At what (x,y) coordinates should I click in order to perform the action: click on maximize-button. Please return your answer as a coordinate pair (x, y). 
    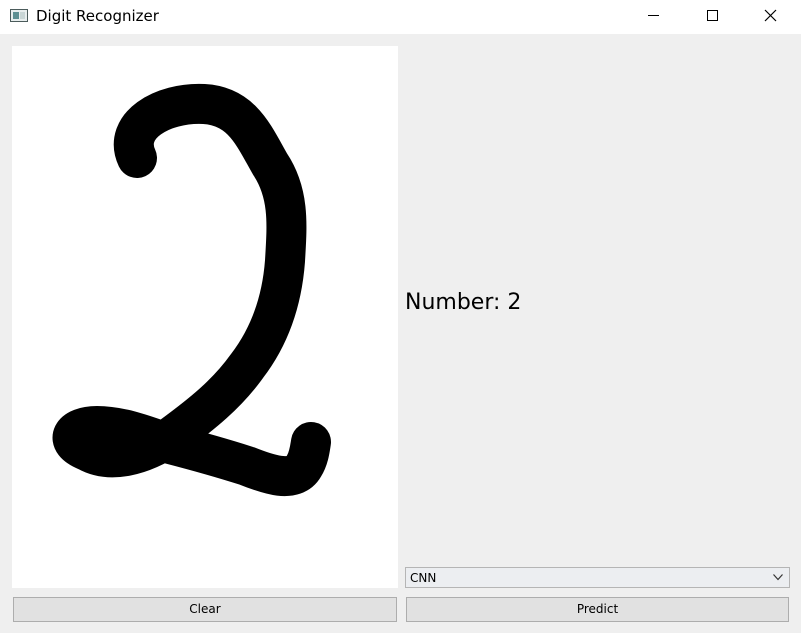
    Looking at the image, I should click on (713, 16).